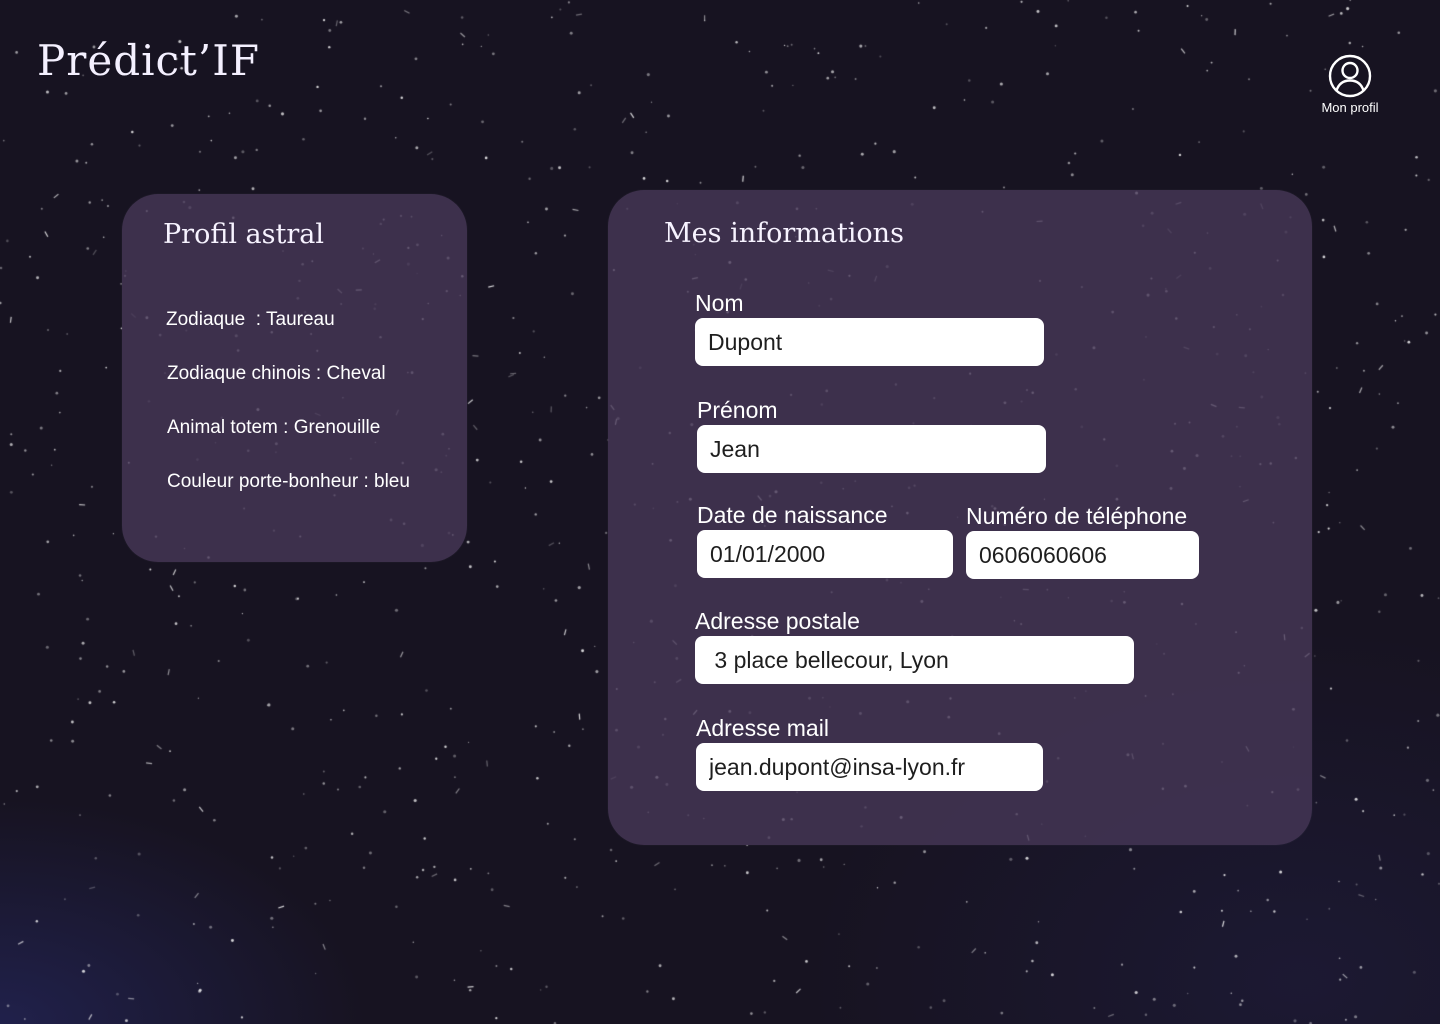  I want to click on mail-input, so click(869, 767).